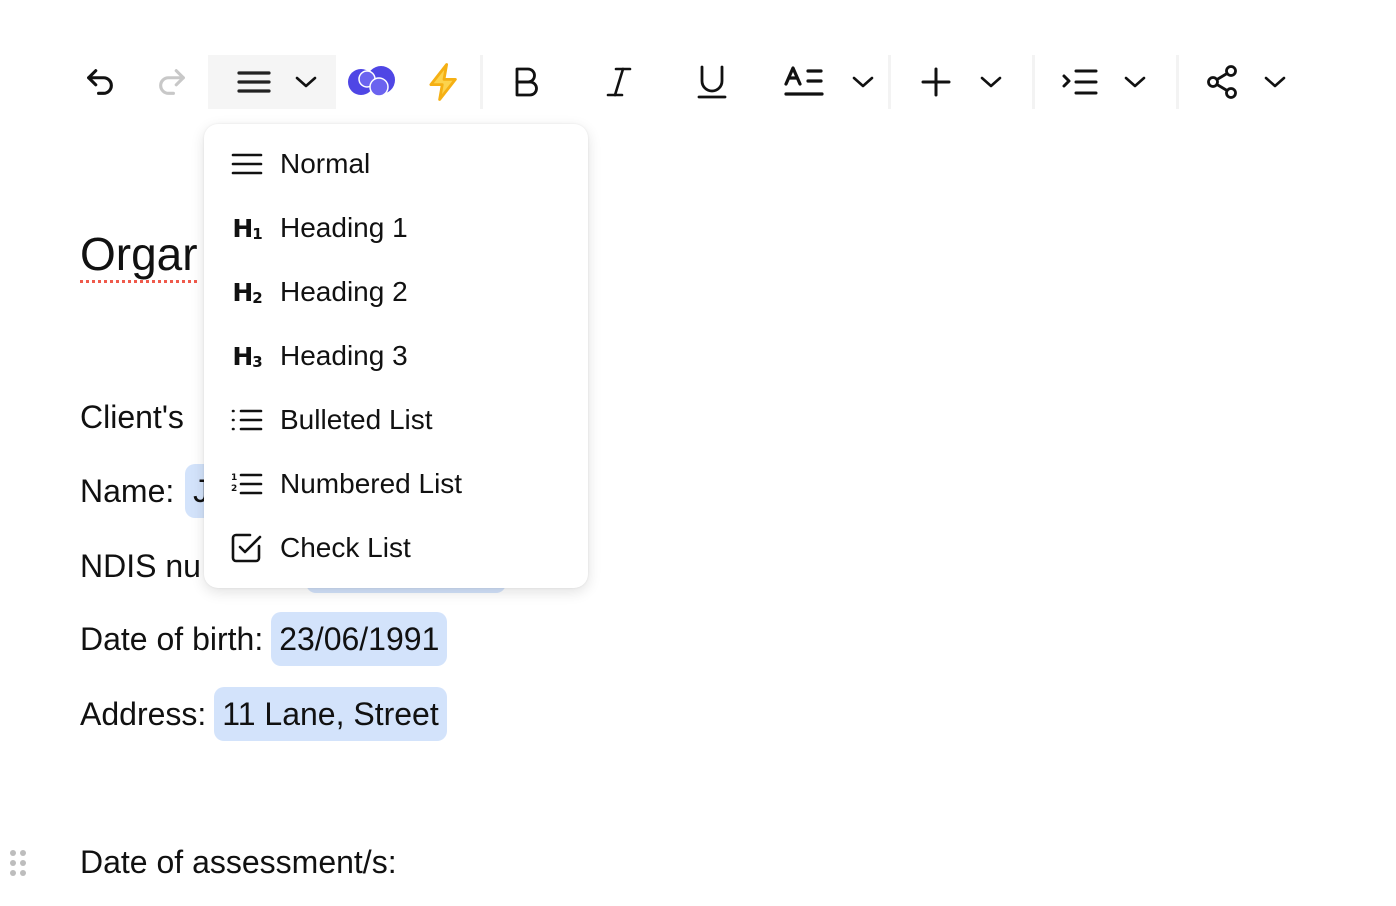 The width and height of the screenshot is (1396, 906). Describe the element at coordinates (396, 164) in the screenshot. I see `menu-item-normal: Normal` at that location.